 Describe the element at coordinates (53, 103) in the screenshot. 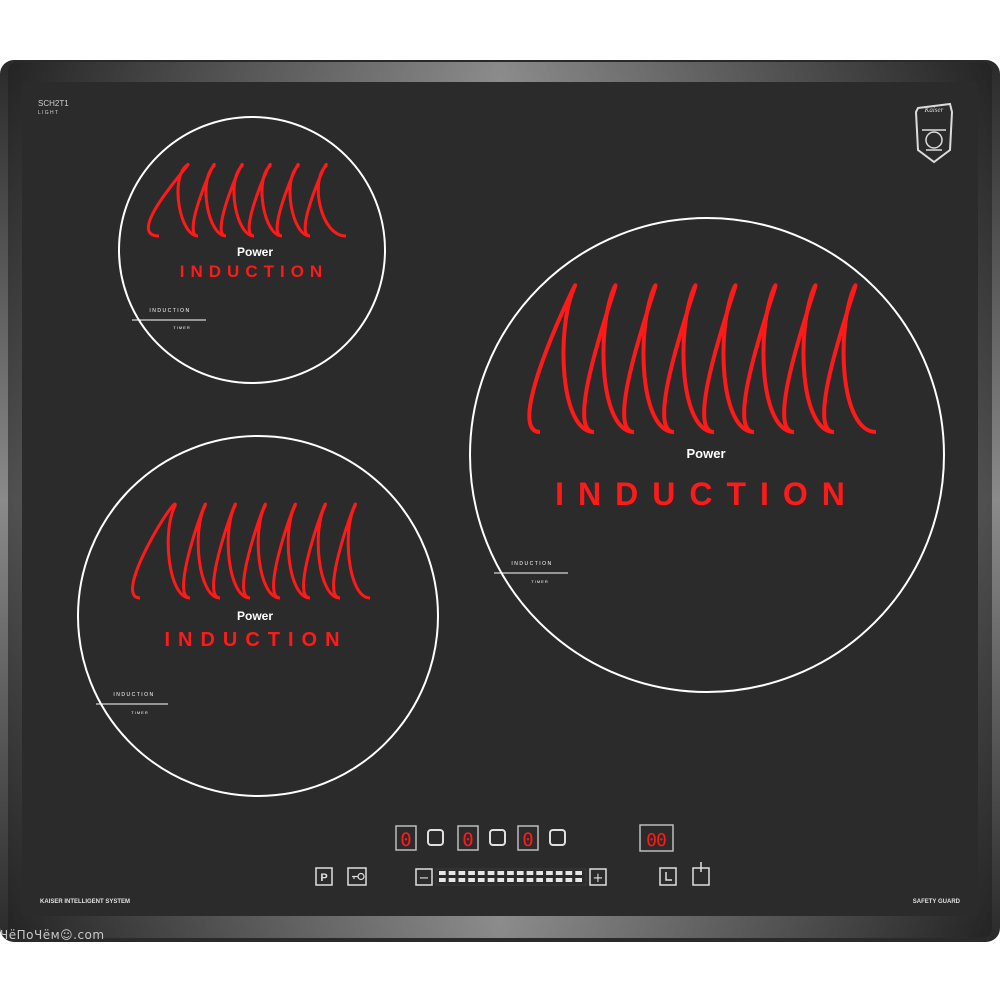

I see `model-label: SCH2T1` at that location.